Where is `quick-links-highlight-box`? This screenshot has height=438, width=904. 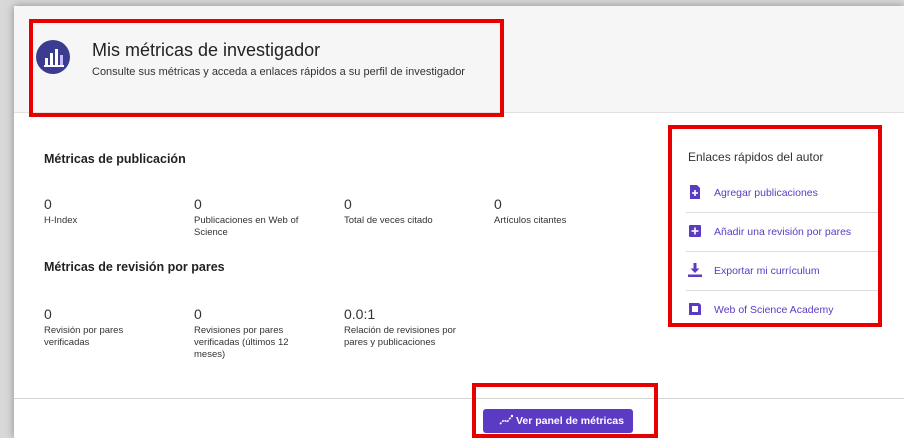 quick-links-highlight-box is located at coordinates (775, 226).